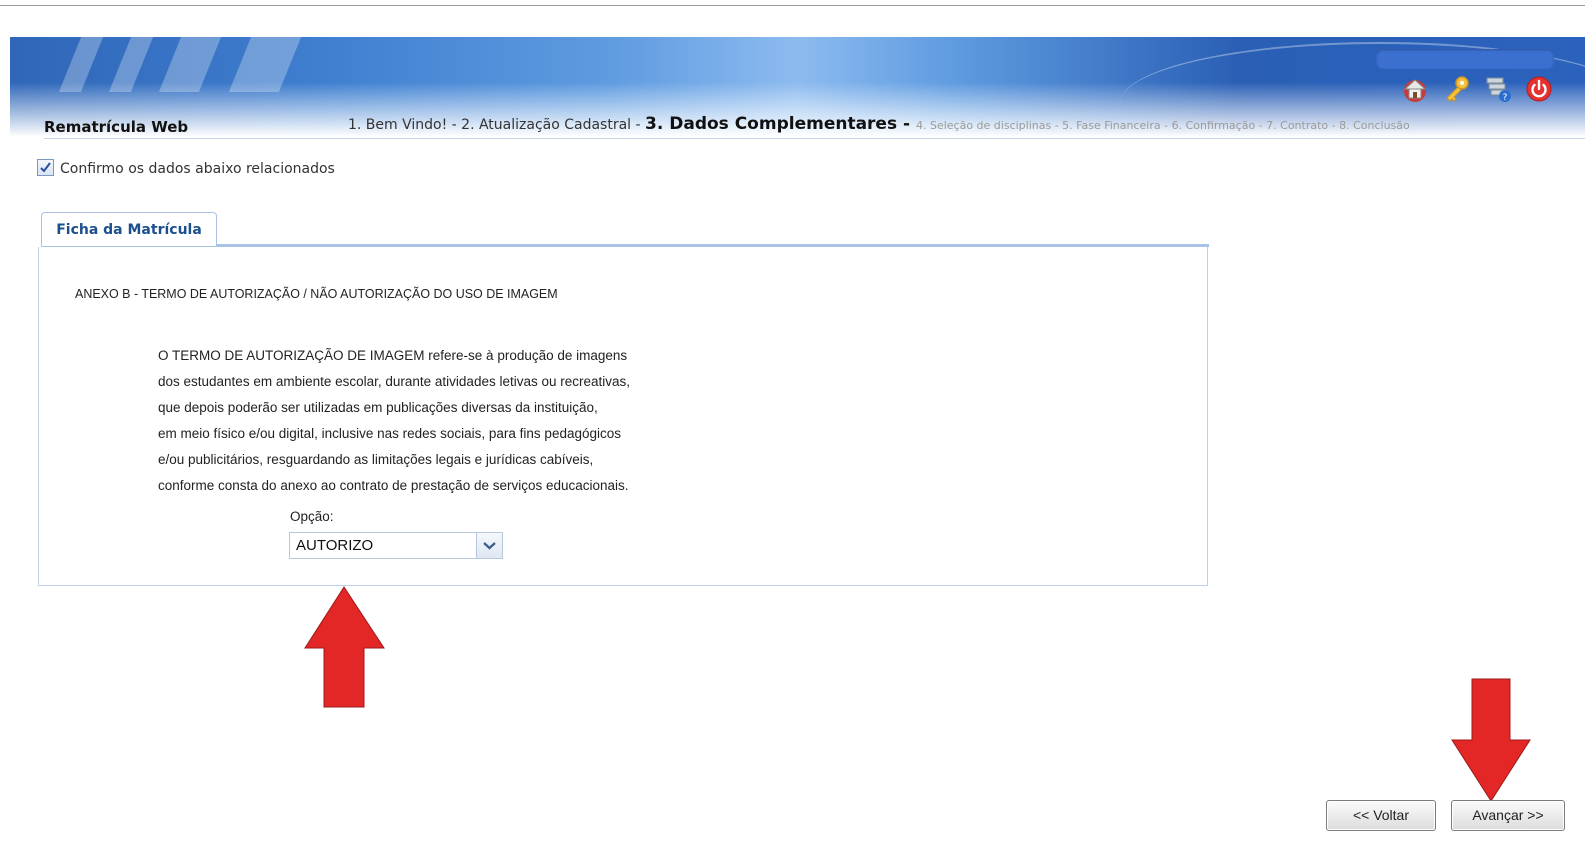 This screenshot has width=1585, height=856. Describe the element at coordinates (1491, 740) in the screenshot. I see `arrow-down-annotation` at that location.